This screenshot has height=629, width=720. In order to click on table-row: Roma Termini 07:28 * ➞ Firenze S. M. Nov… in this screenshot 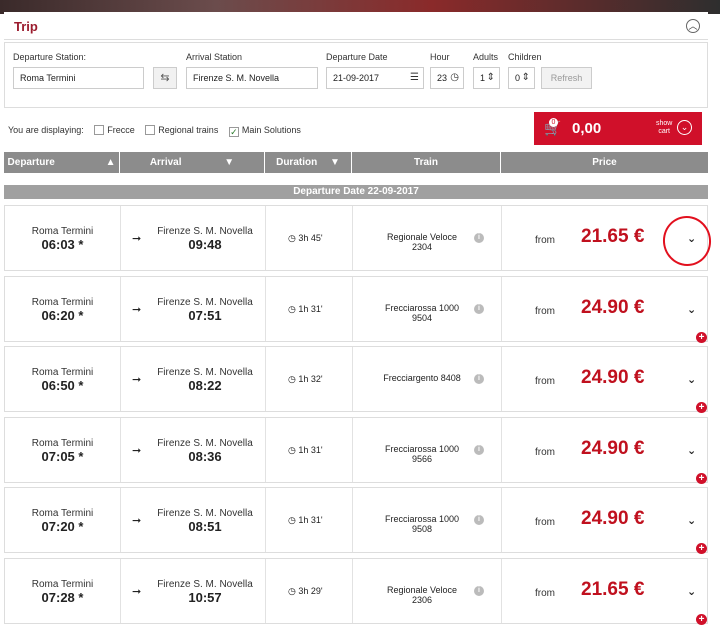, I will do `click(356, 591)`.